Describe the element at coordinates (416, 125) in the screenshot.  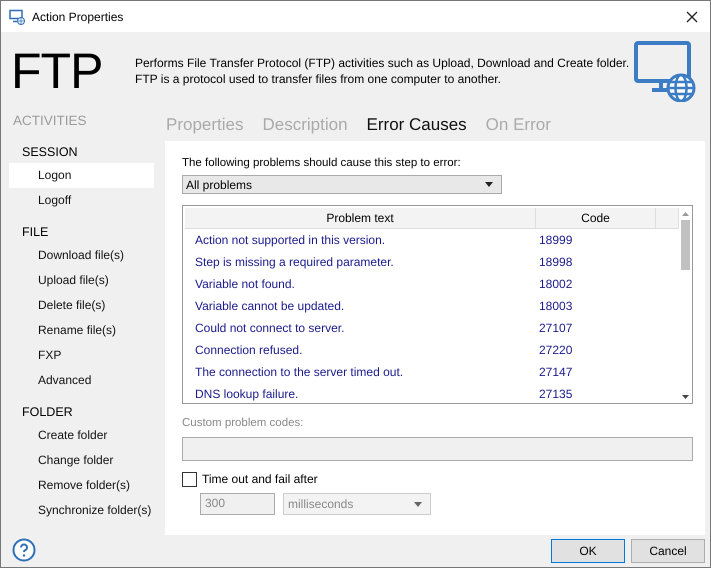
I see `tab: Error Causes` at that location.